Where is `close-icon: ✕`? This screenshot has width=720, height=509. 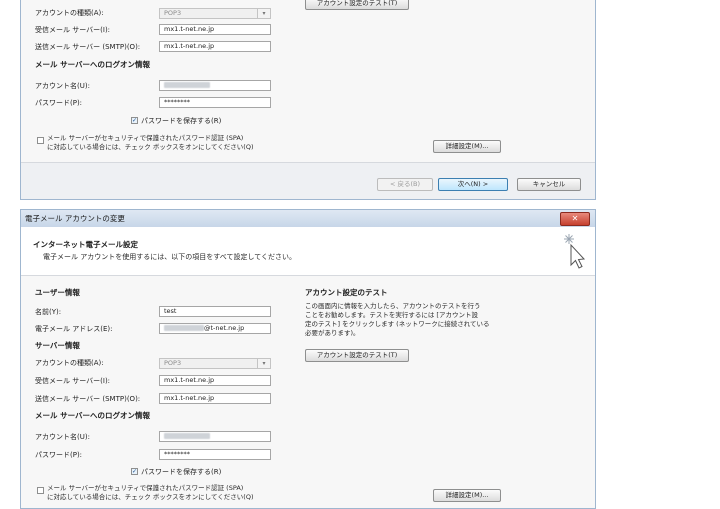
close-icon: ✕ is located at coordinates (575, 219).